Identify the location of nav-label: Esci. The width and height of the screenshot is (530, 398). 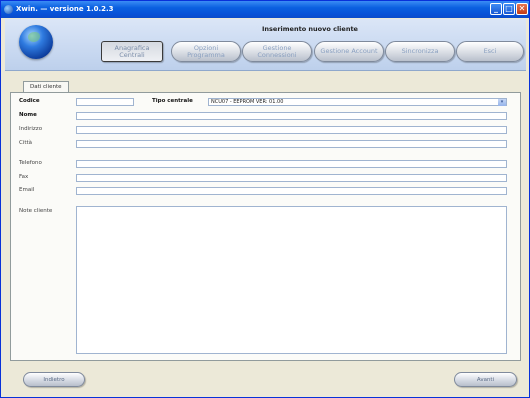
(490, 51).